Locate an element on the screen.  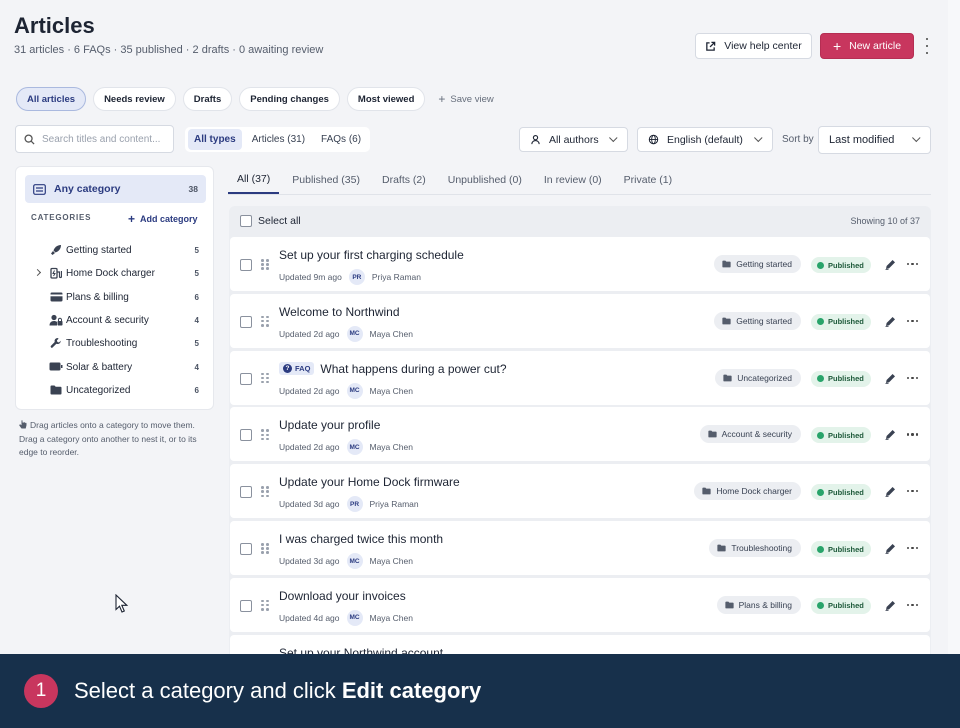
view-pending-changes: Pending changes is located at coordinates (289, 99).